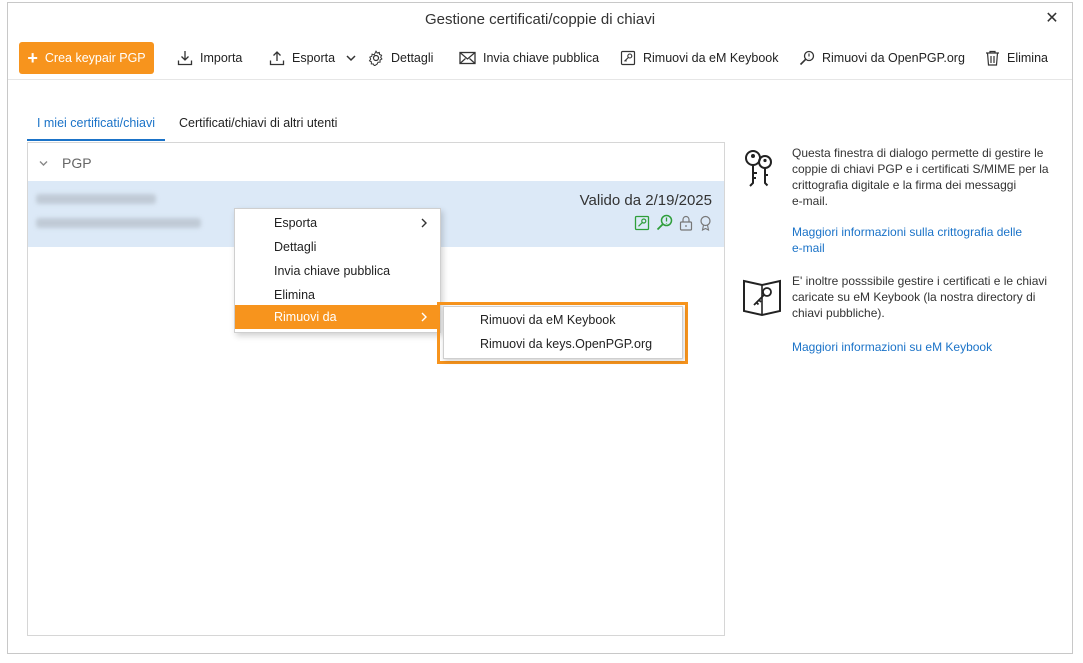 This screenshot has height=663, width=1083. I want to click on create-keypair-button: + Crea keypair PGP, so click(86, 58).